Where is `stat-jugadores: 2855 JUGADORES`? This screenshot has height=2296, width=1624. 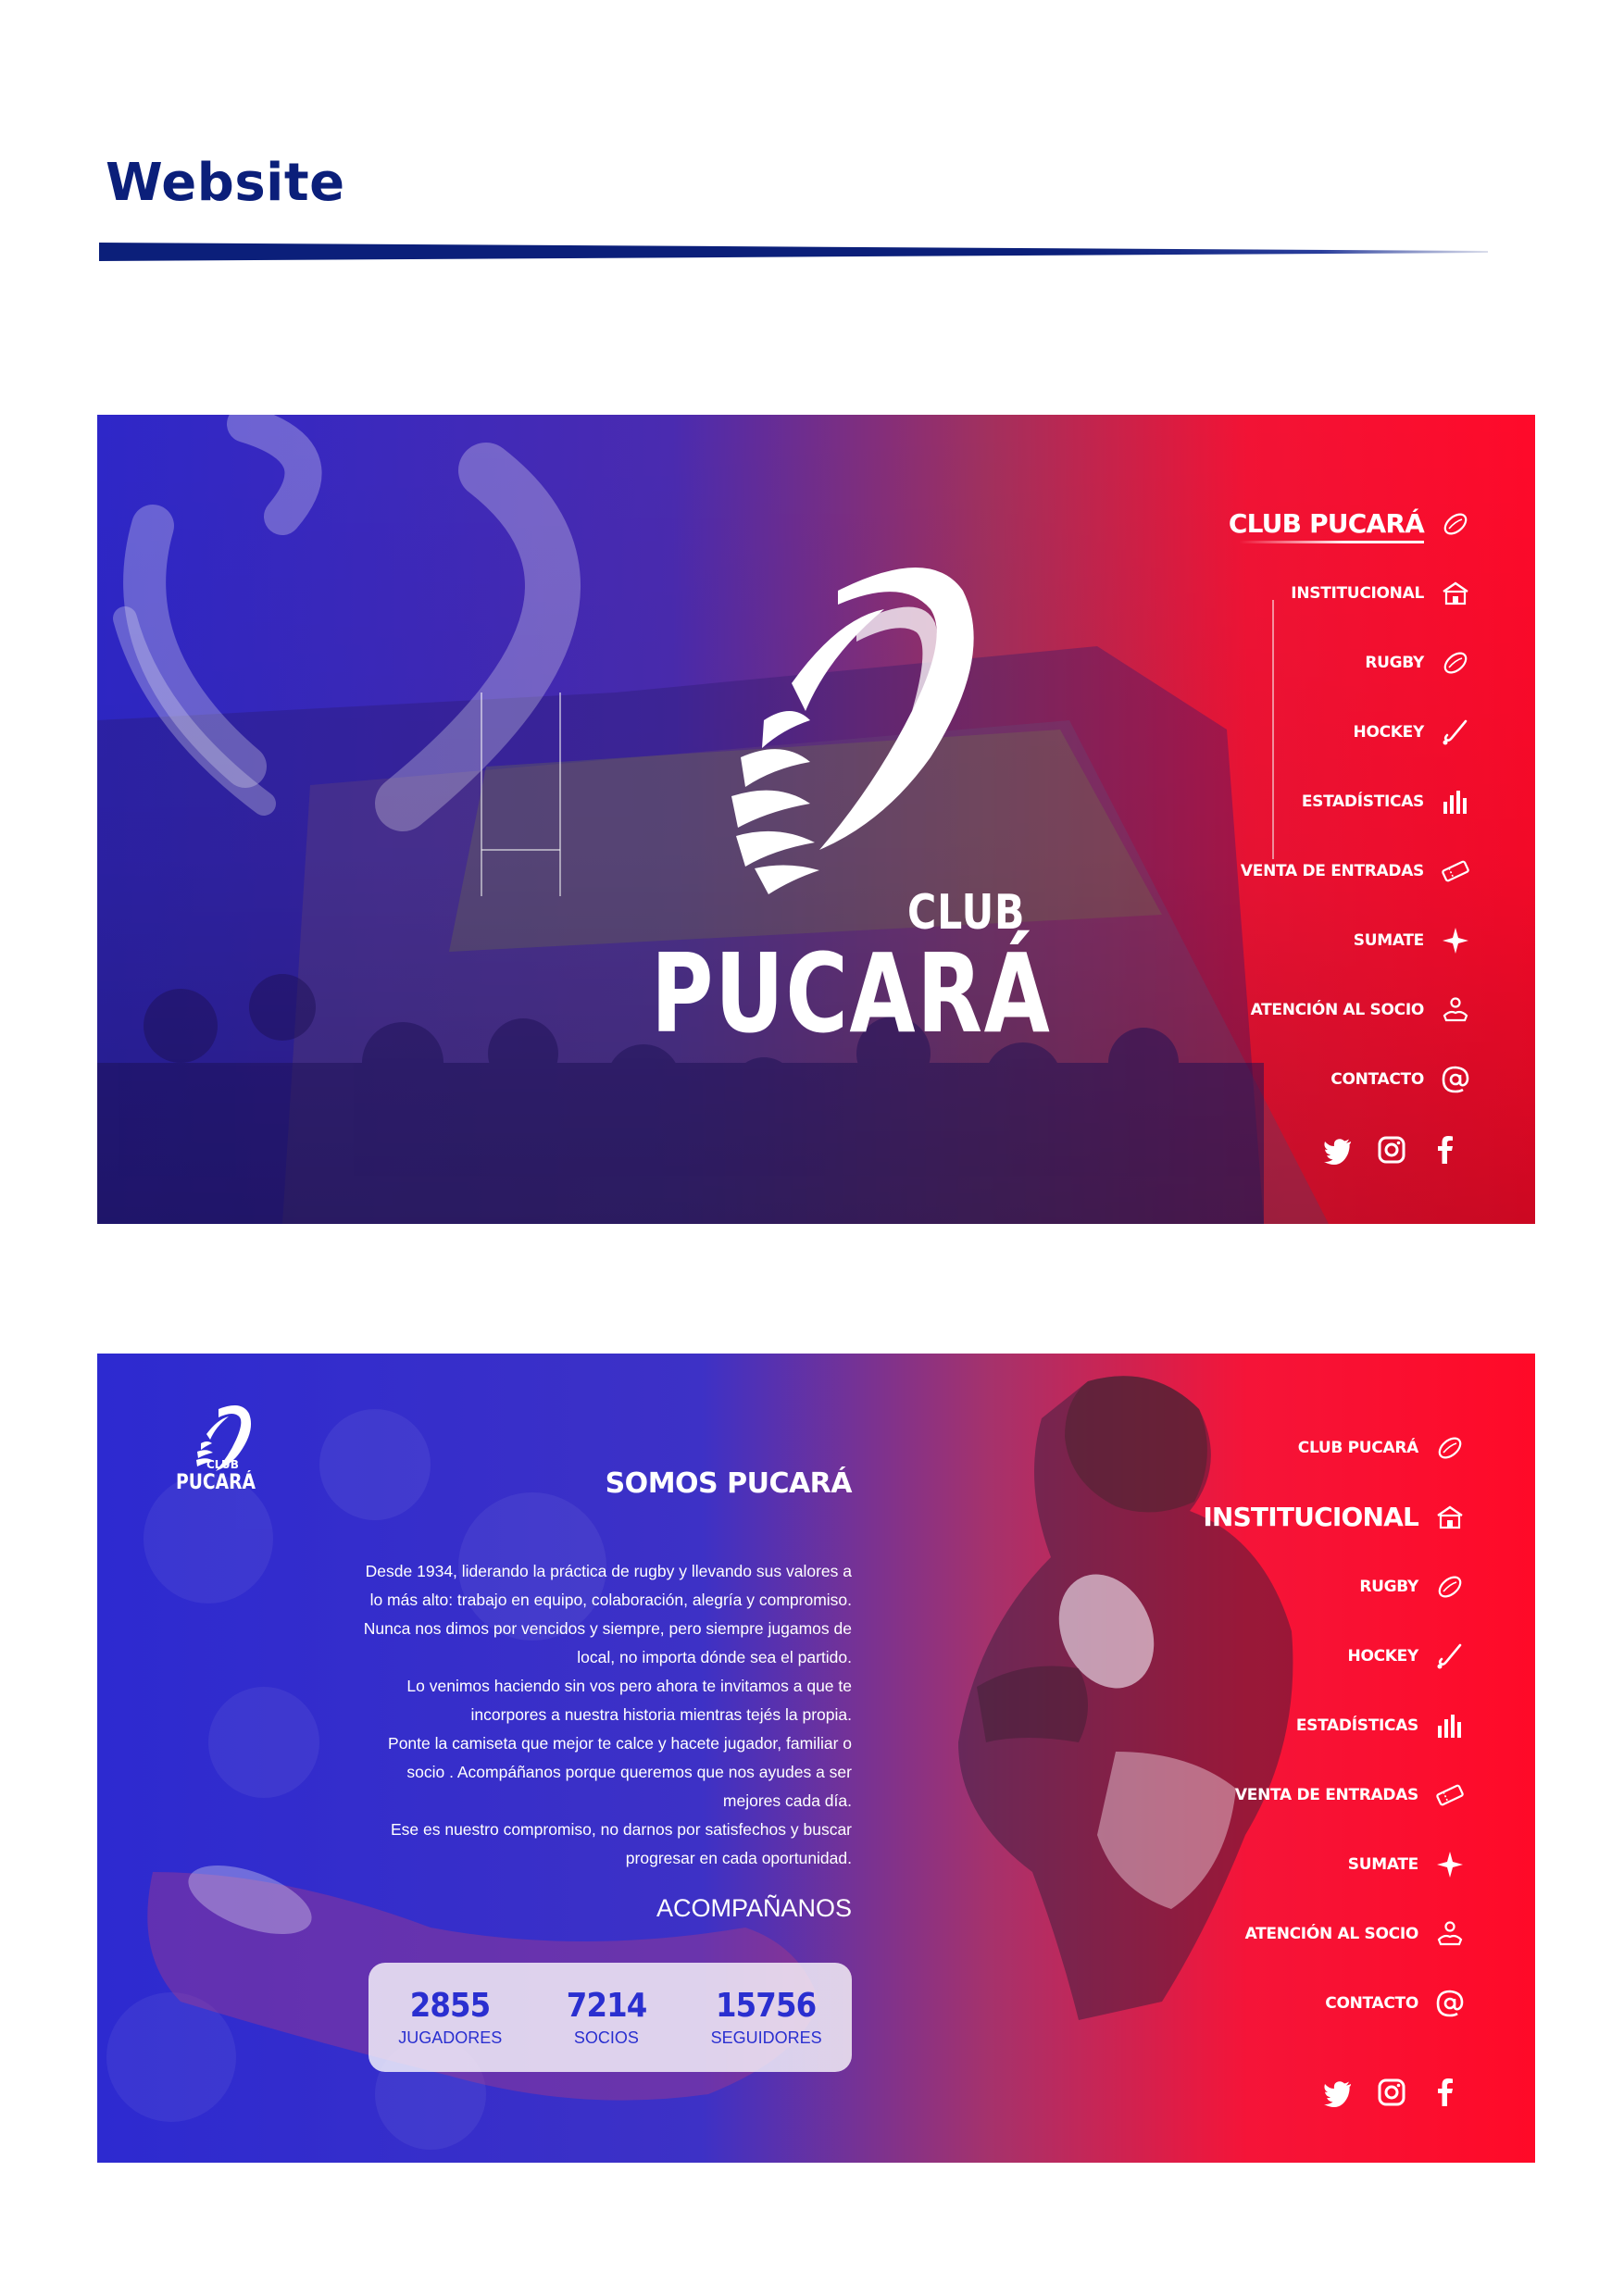 stat-jugadores: 2855 JUGADORES is located at coordinates (450, 2018).